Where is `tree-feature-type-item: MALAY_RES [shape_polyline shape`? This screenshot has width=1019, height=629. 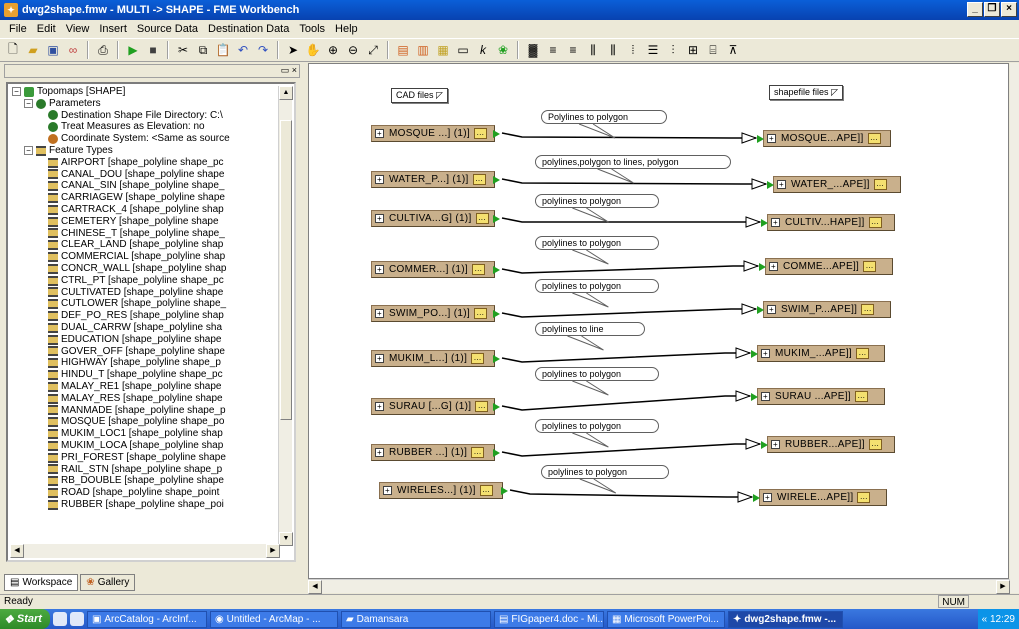 tree-feature-type-item: MALAY_RES [shape_polyline shape is located at coordinates (146, 399).